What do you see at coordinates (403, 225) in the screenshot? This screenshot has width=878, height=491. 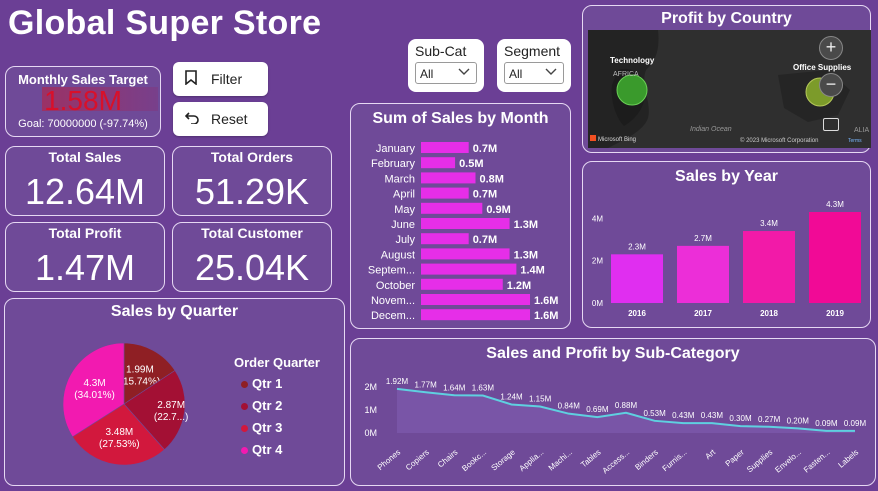 I see `month-category-label: June` at bounding box center [403, 225].